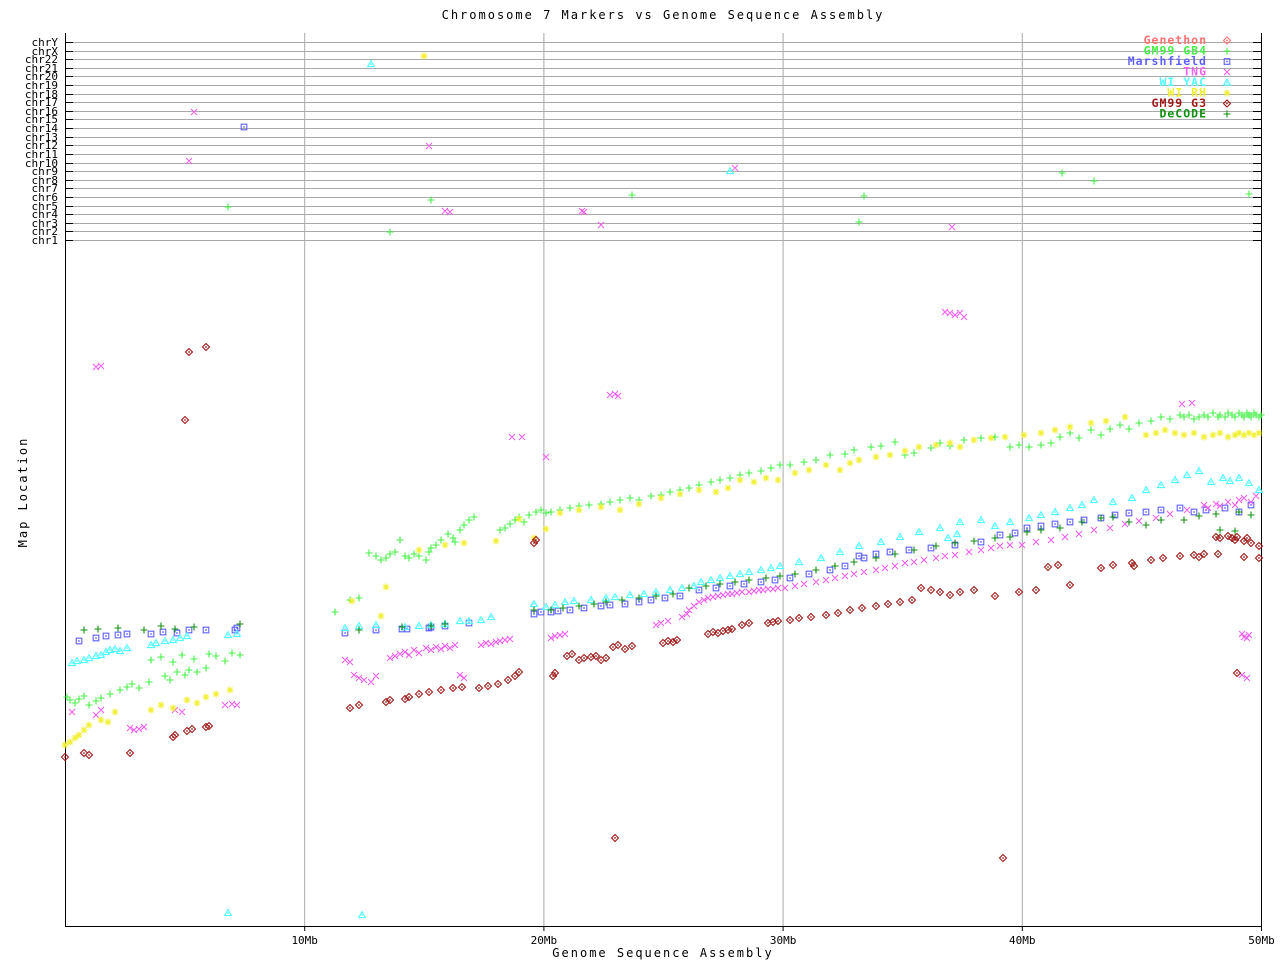 This screenshot has height=960, width=1280. Describe the element at coordinates (783, 936) in the screenshot. I see `x-axis-ticks: 10Mb 20Mb 30Mb 40Mb 50Mb` at that location.